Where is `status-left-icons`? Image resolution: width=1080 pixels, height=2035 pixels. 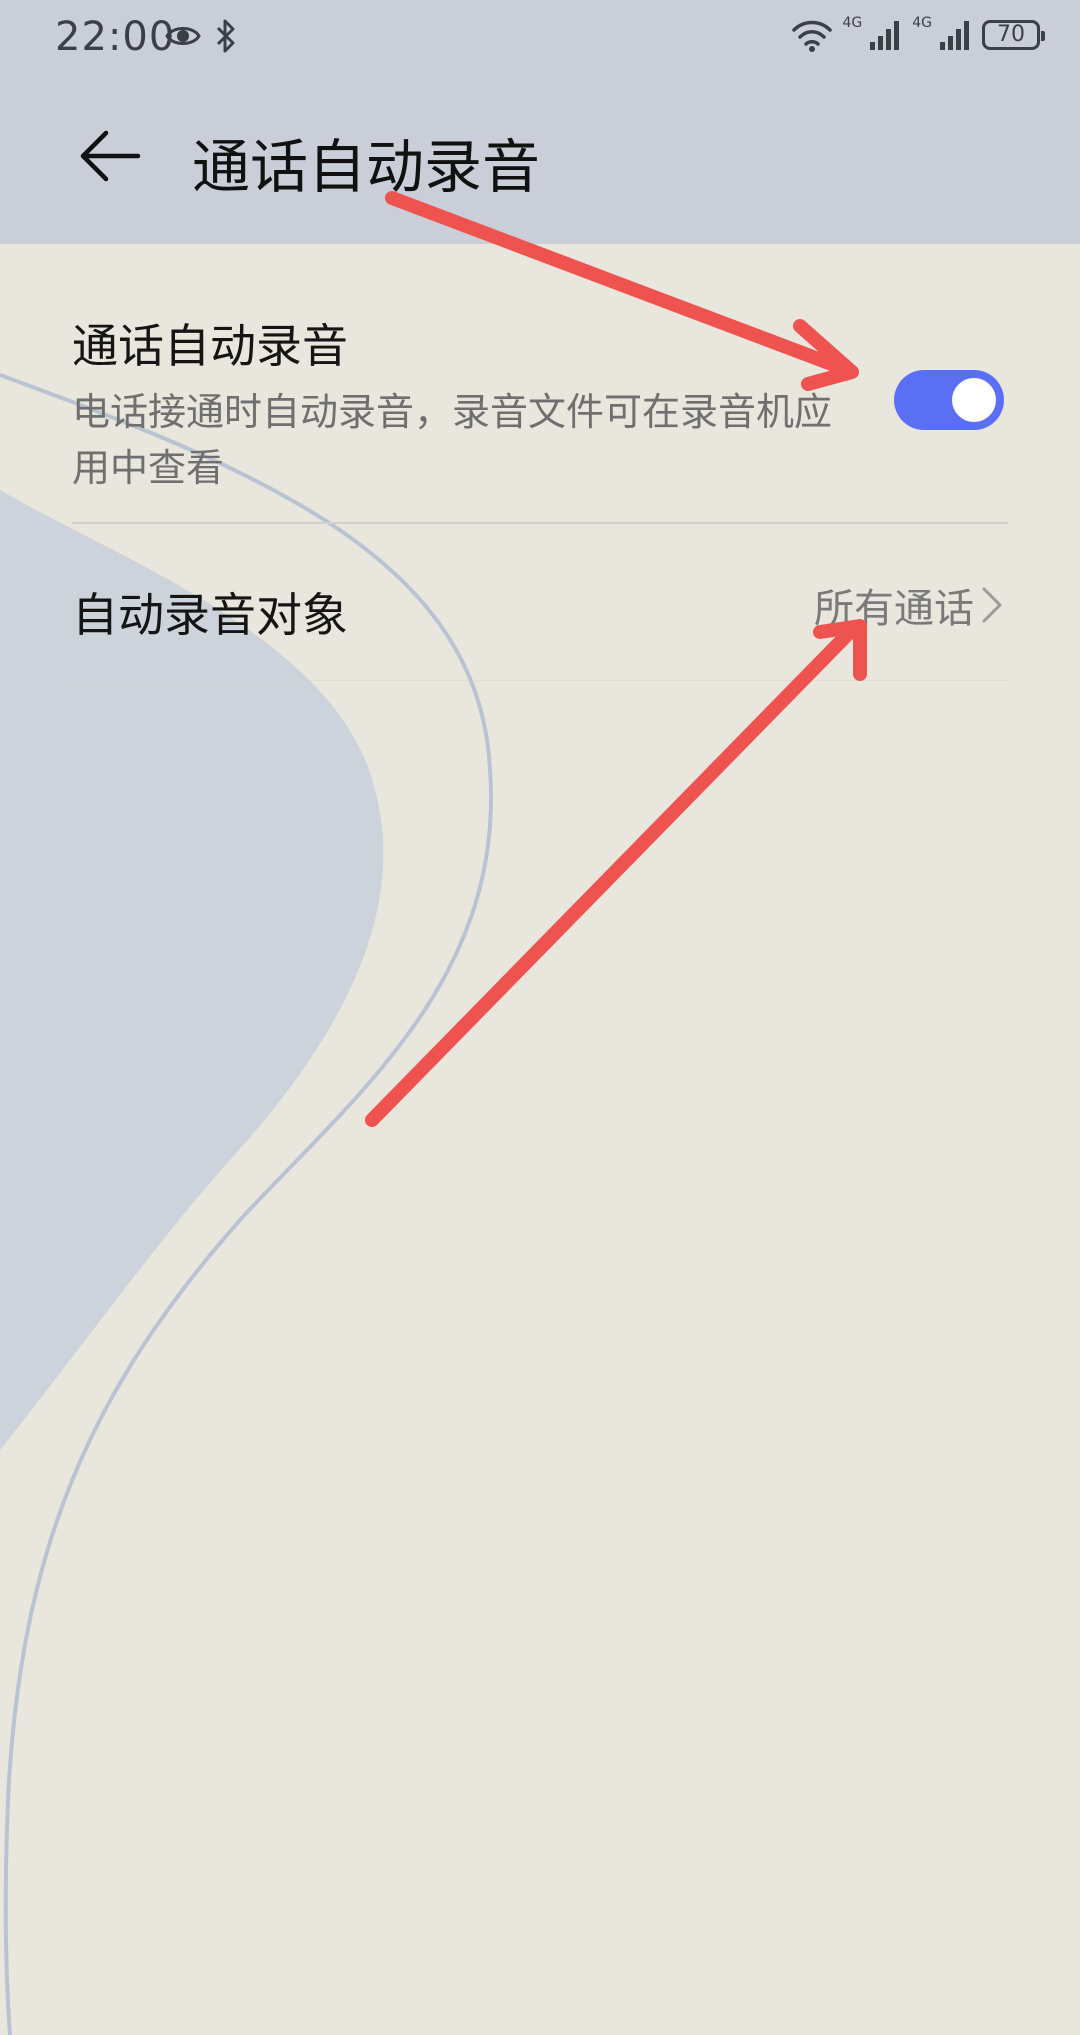
status-left-icons is located at coordinates (201, 36).